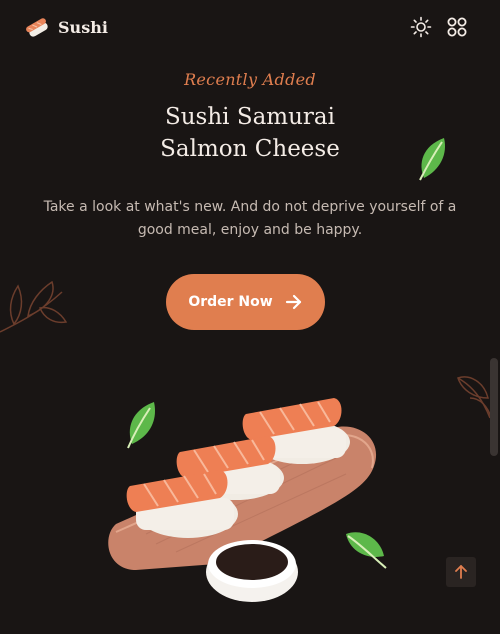  I want to click on theme-toggle-button, so click(421, 27).